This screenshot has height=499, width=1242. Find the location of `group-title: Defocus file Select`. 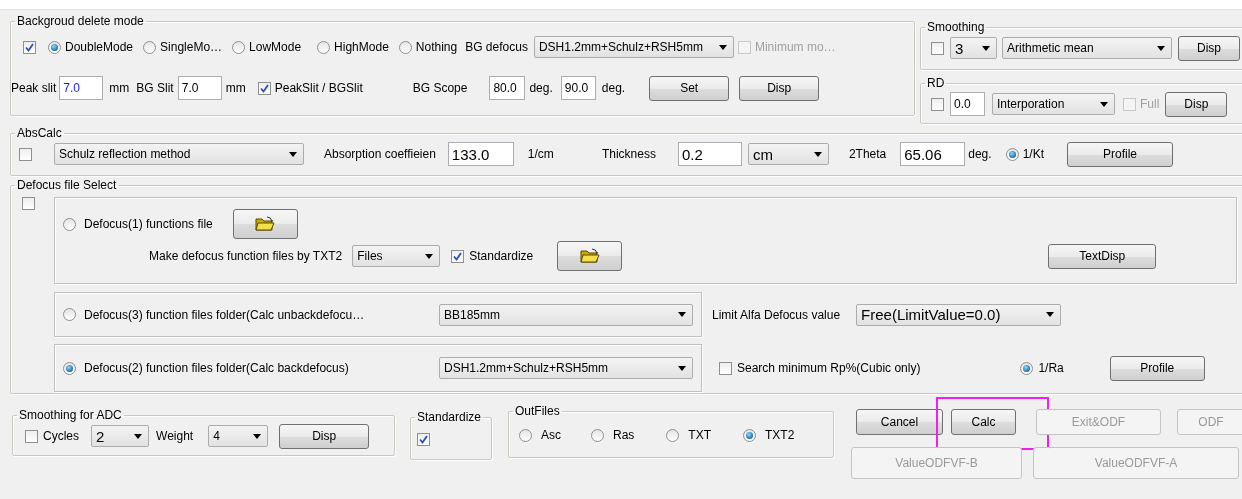

group-title: Defocus file Select is located at coordinates (67, 185).